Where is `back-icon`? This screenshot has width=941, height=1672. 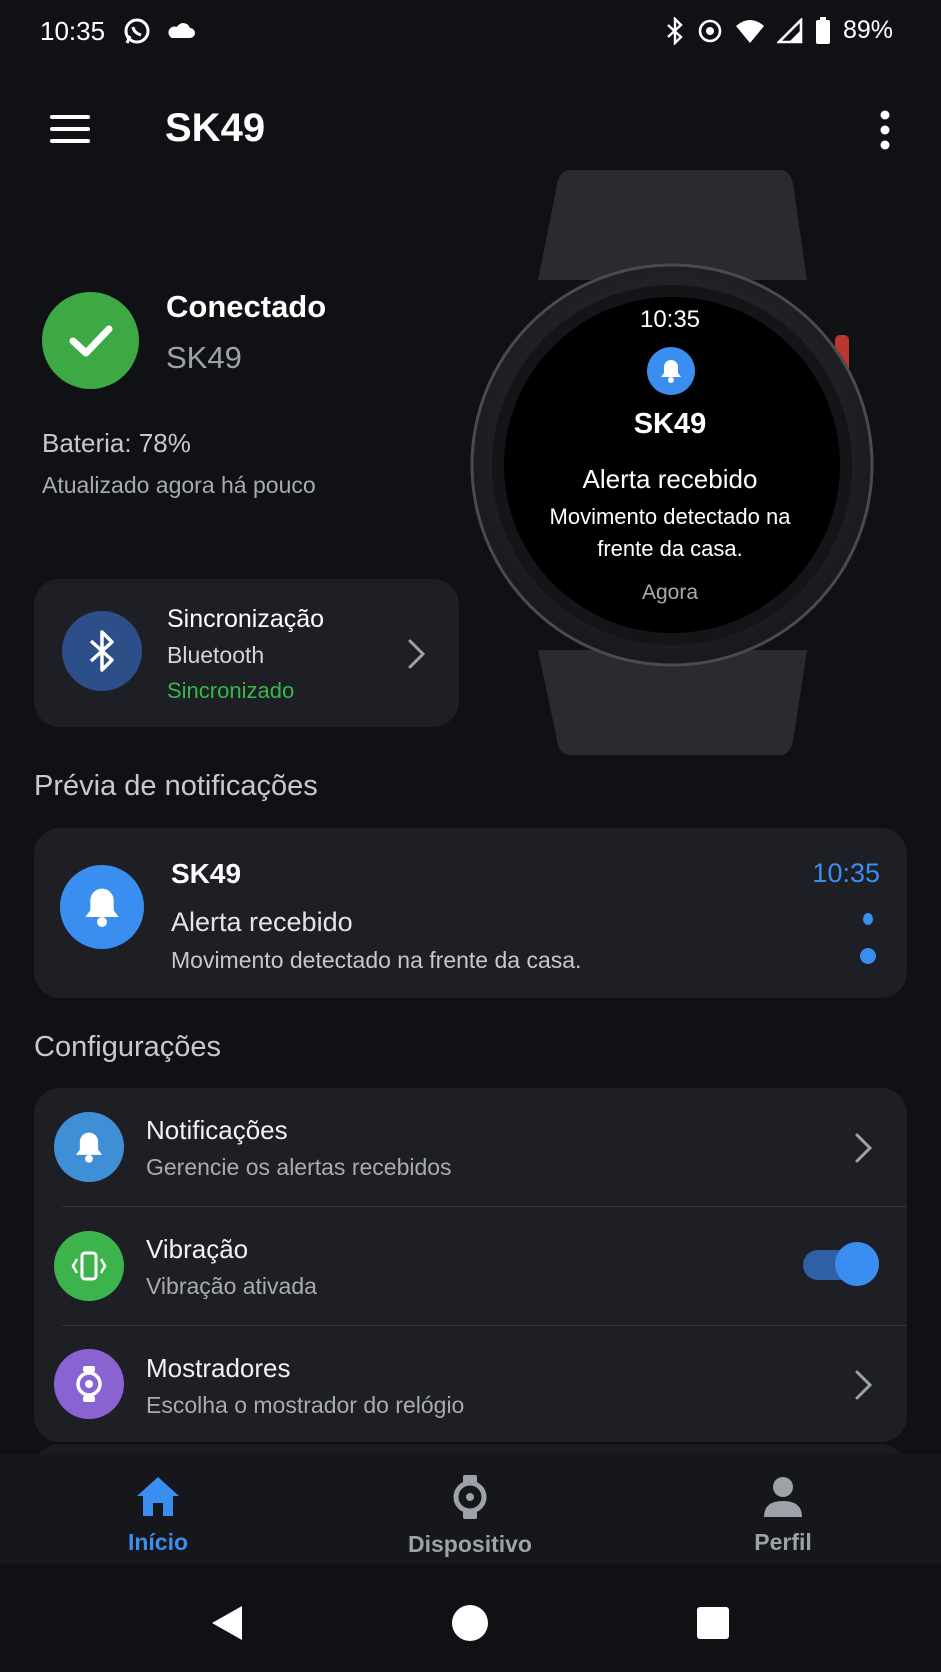 back-icon is located at coordinates (227, 1623).